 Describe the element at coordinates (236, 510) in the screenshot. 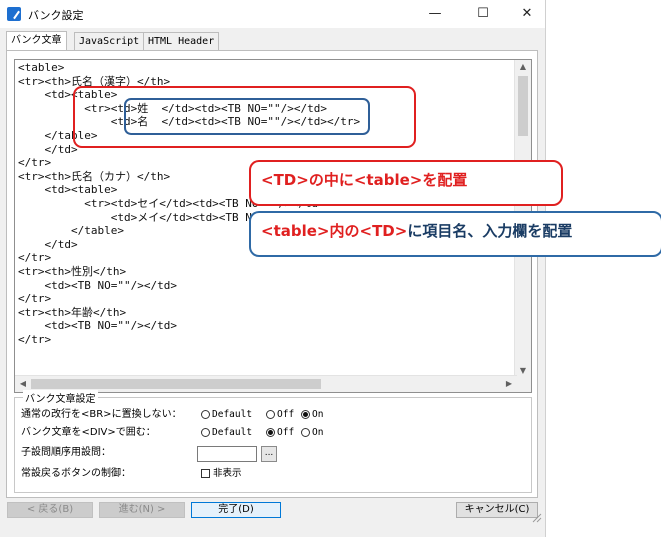

I see `done-button: 完了(D)` at that location.